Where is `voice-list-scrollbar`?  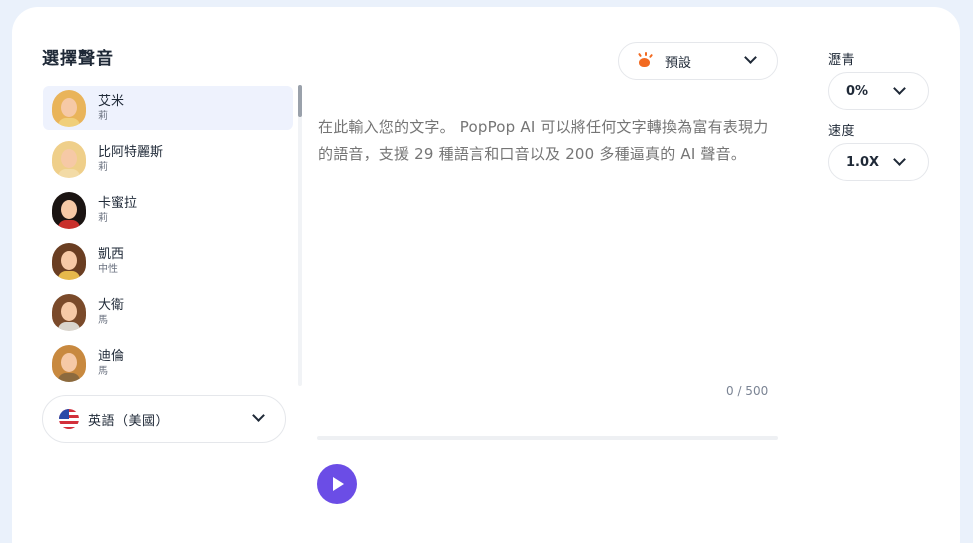
voice-list-scrollbar is located at coordinates (300, 235).